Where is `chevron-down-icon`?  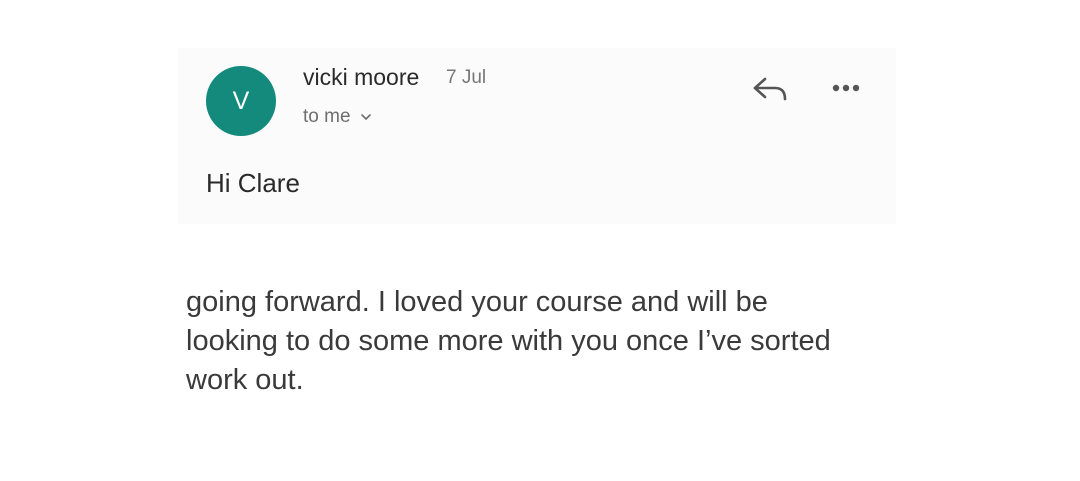
chevron-down-icon is located at coordinates (365, 117).